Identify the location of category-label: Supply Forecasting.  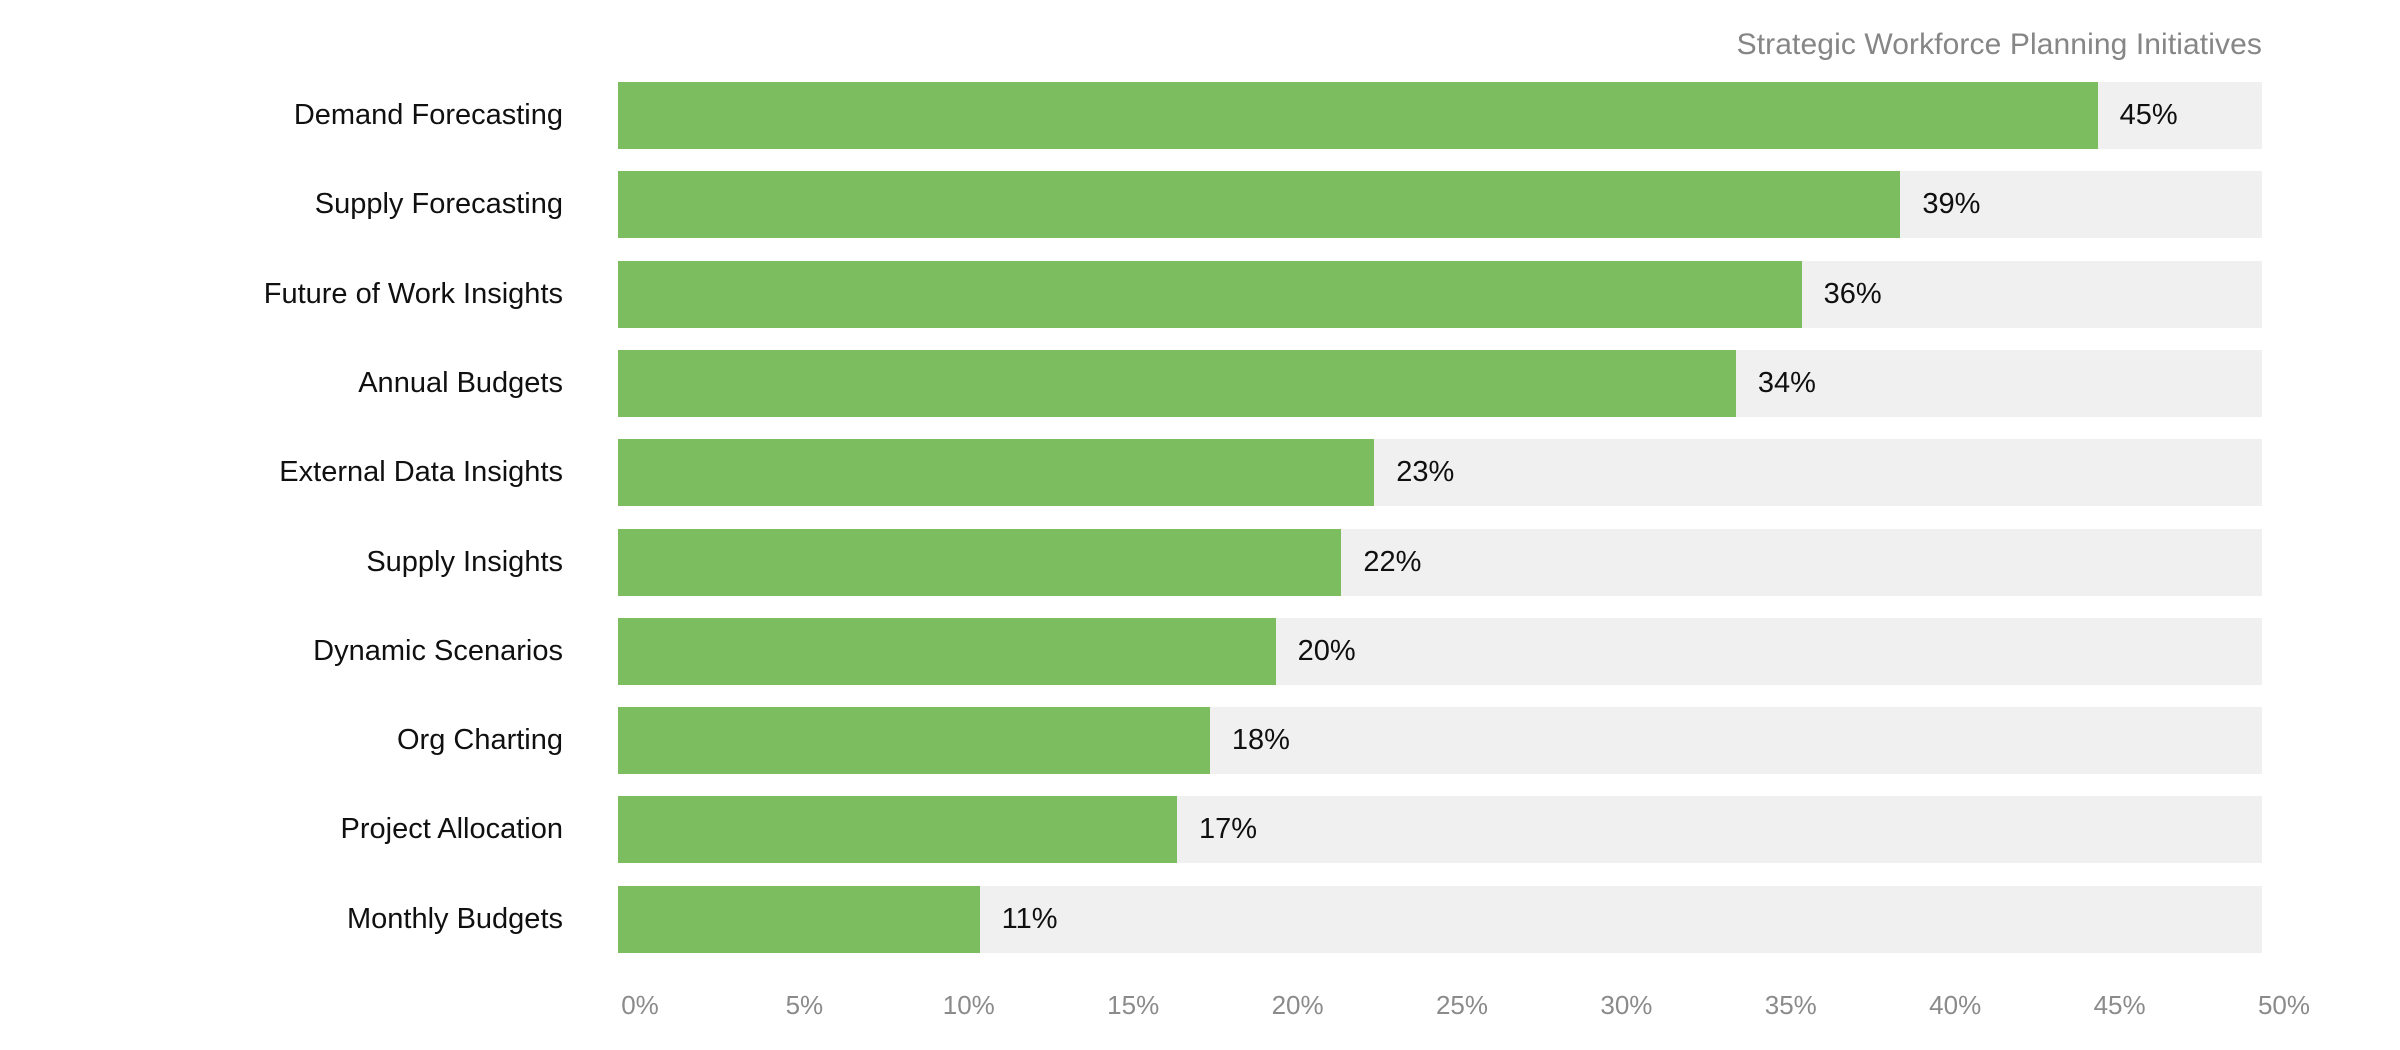
(438, 204).